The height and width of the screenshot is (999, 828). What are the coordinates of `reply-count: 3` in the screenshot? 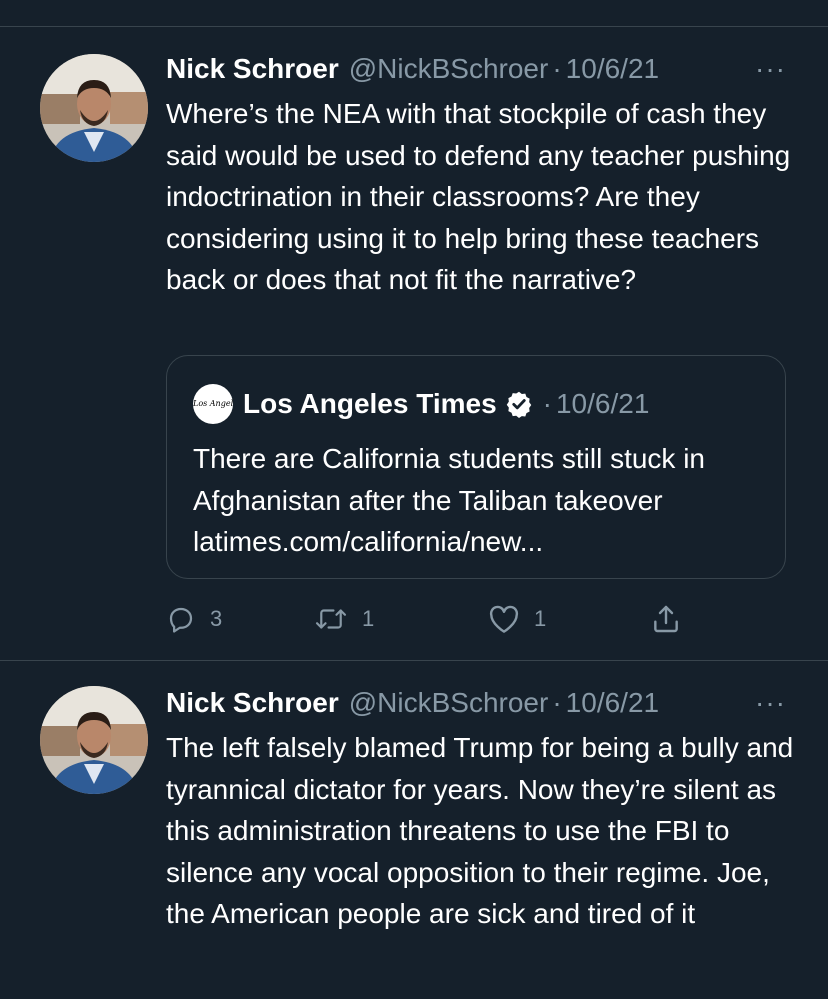 It's located at (216, 618).